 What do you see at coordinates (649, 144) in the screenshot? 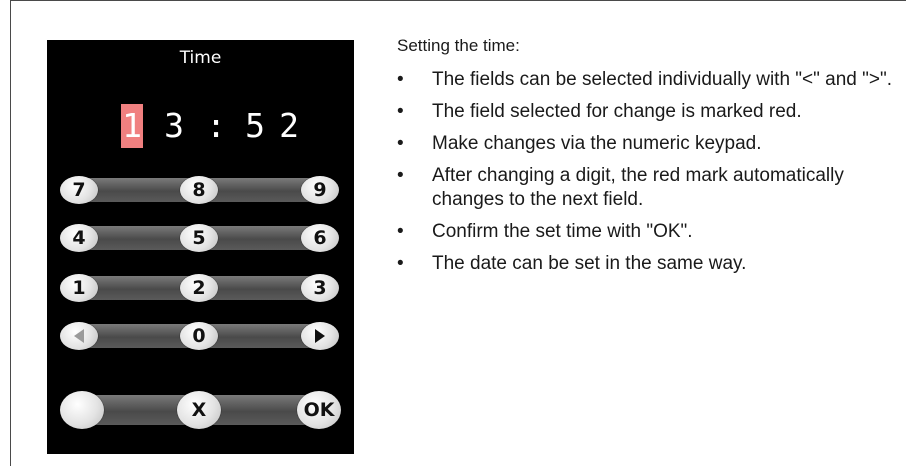
I see `instruction-item: Make changes via the numeric keypad.` at bounding box center [649, 144].